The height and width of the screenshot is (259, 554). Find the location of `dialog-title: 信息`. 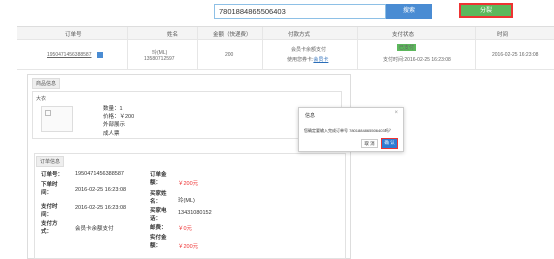

dialog-title: 信息 is located at coordinates (310, 116).